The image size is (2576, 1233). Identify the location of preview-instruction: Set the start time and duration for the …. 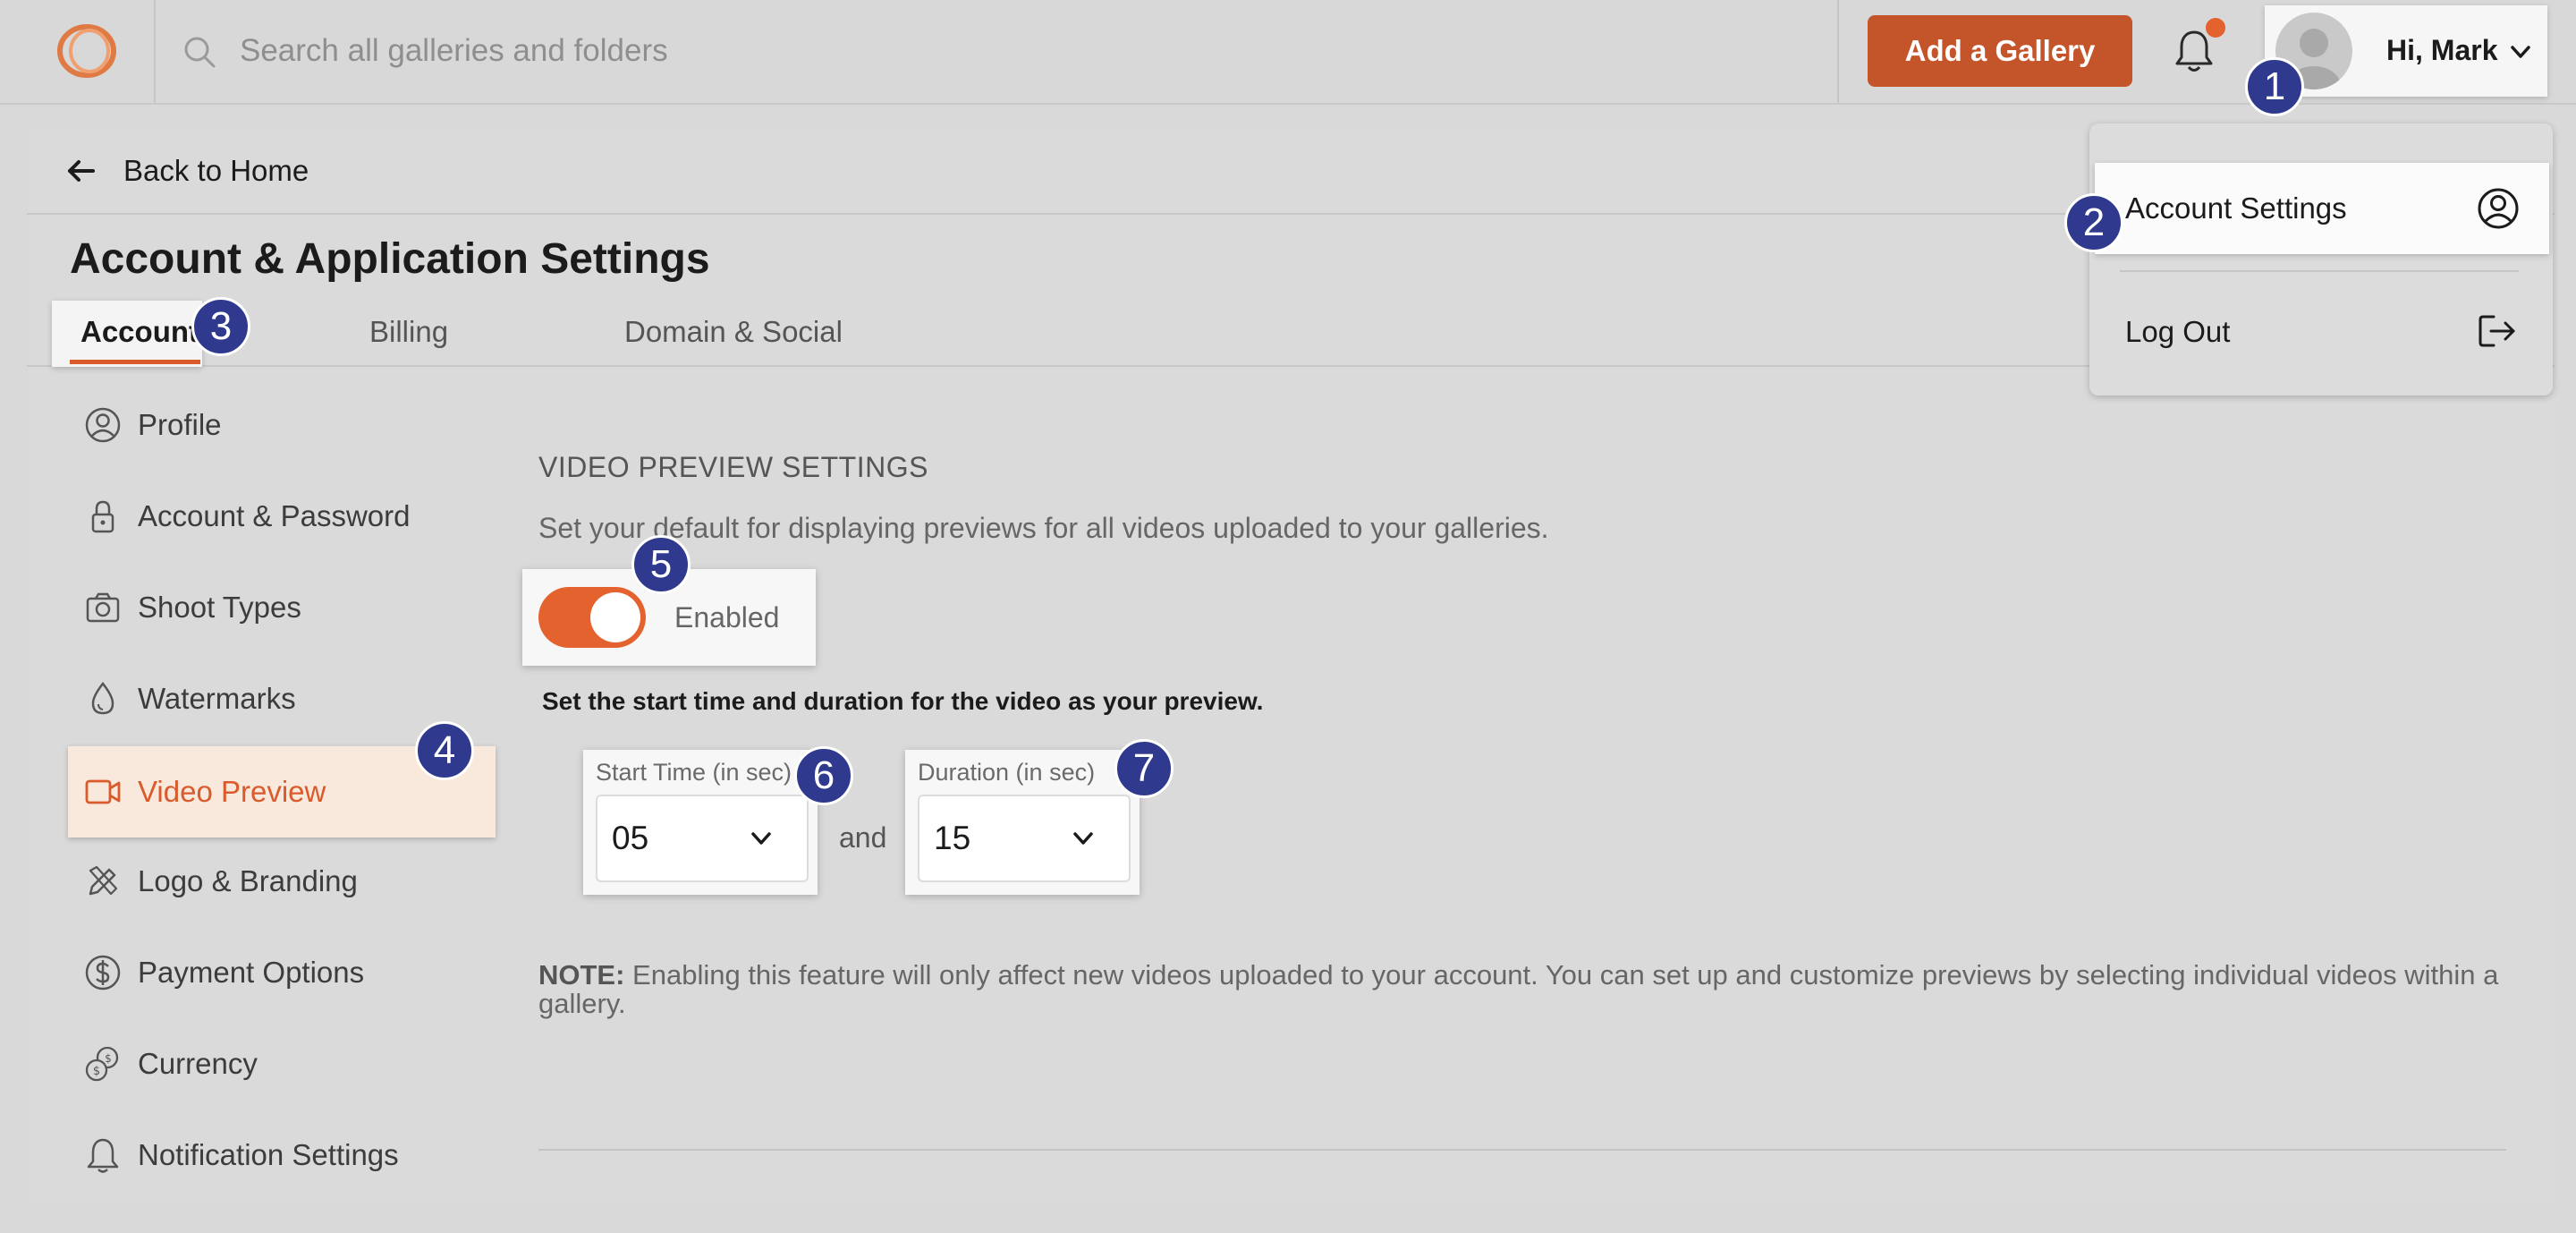
(903, 701).